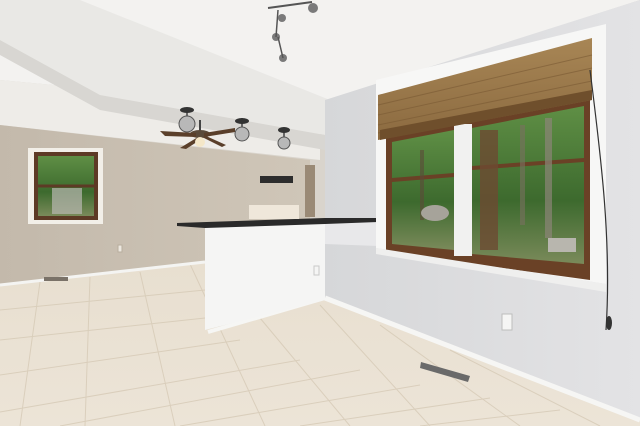 This screenshot has width=640, height=426. What do you see at coordinates (351, 233) in the screenshot?
I see `counter-end` at bounding box center [351, 233].